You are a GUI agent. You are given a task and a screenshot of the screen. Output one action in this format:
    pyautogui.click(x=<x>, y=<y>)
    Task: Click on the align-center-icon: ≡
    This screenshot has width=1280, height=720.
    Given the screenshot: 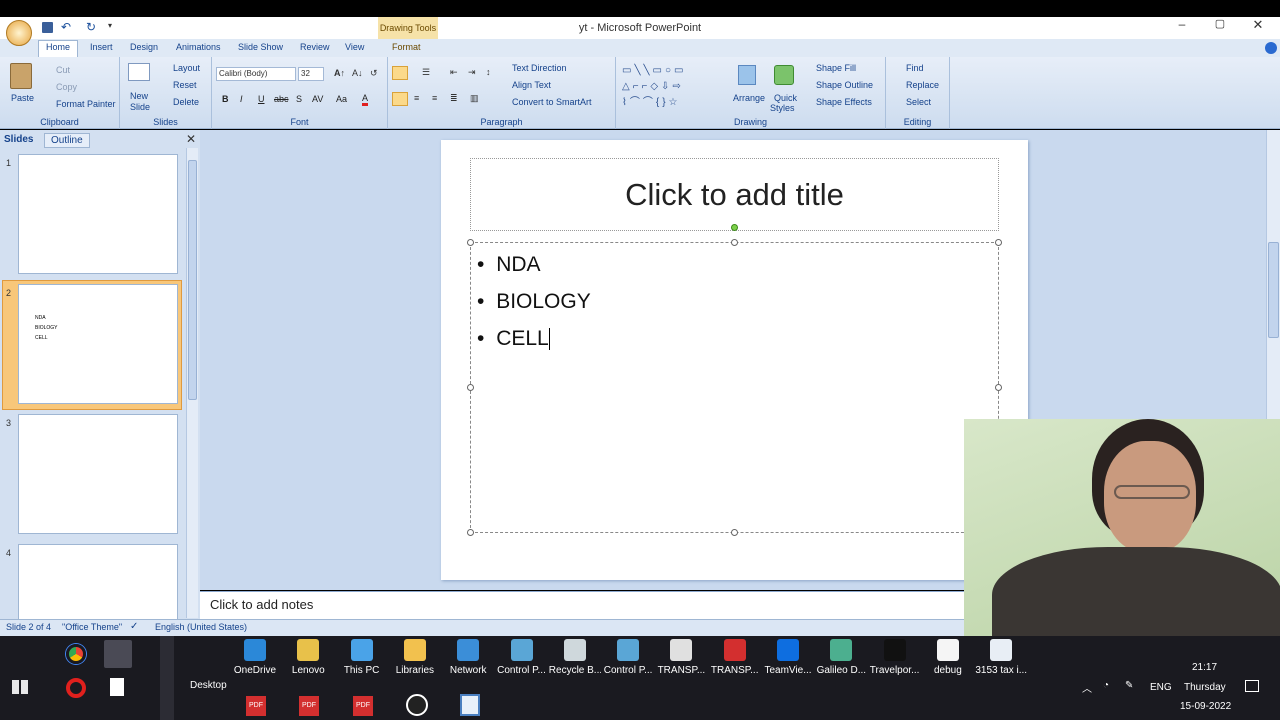 What is the action you would take?
    pyautogui.click(x=416, y=98)
    